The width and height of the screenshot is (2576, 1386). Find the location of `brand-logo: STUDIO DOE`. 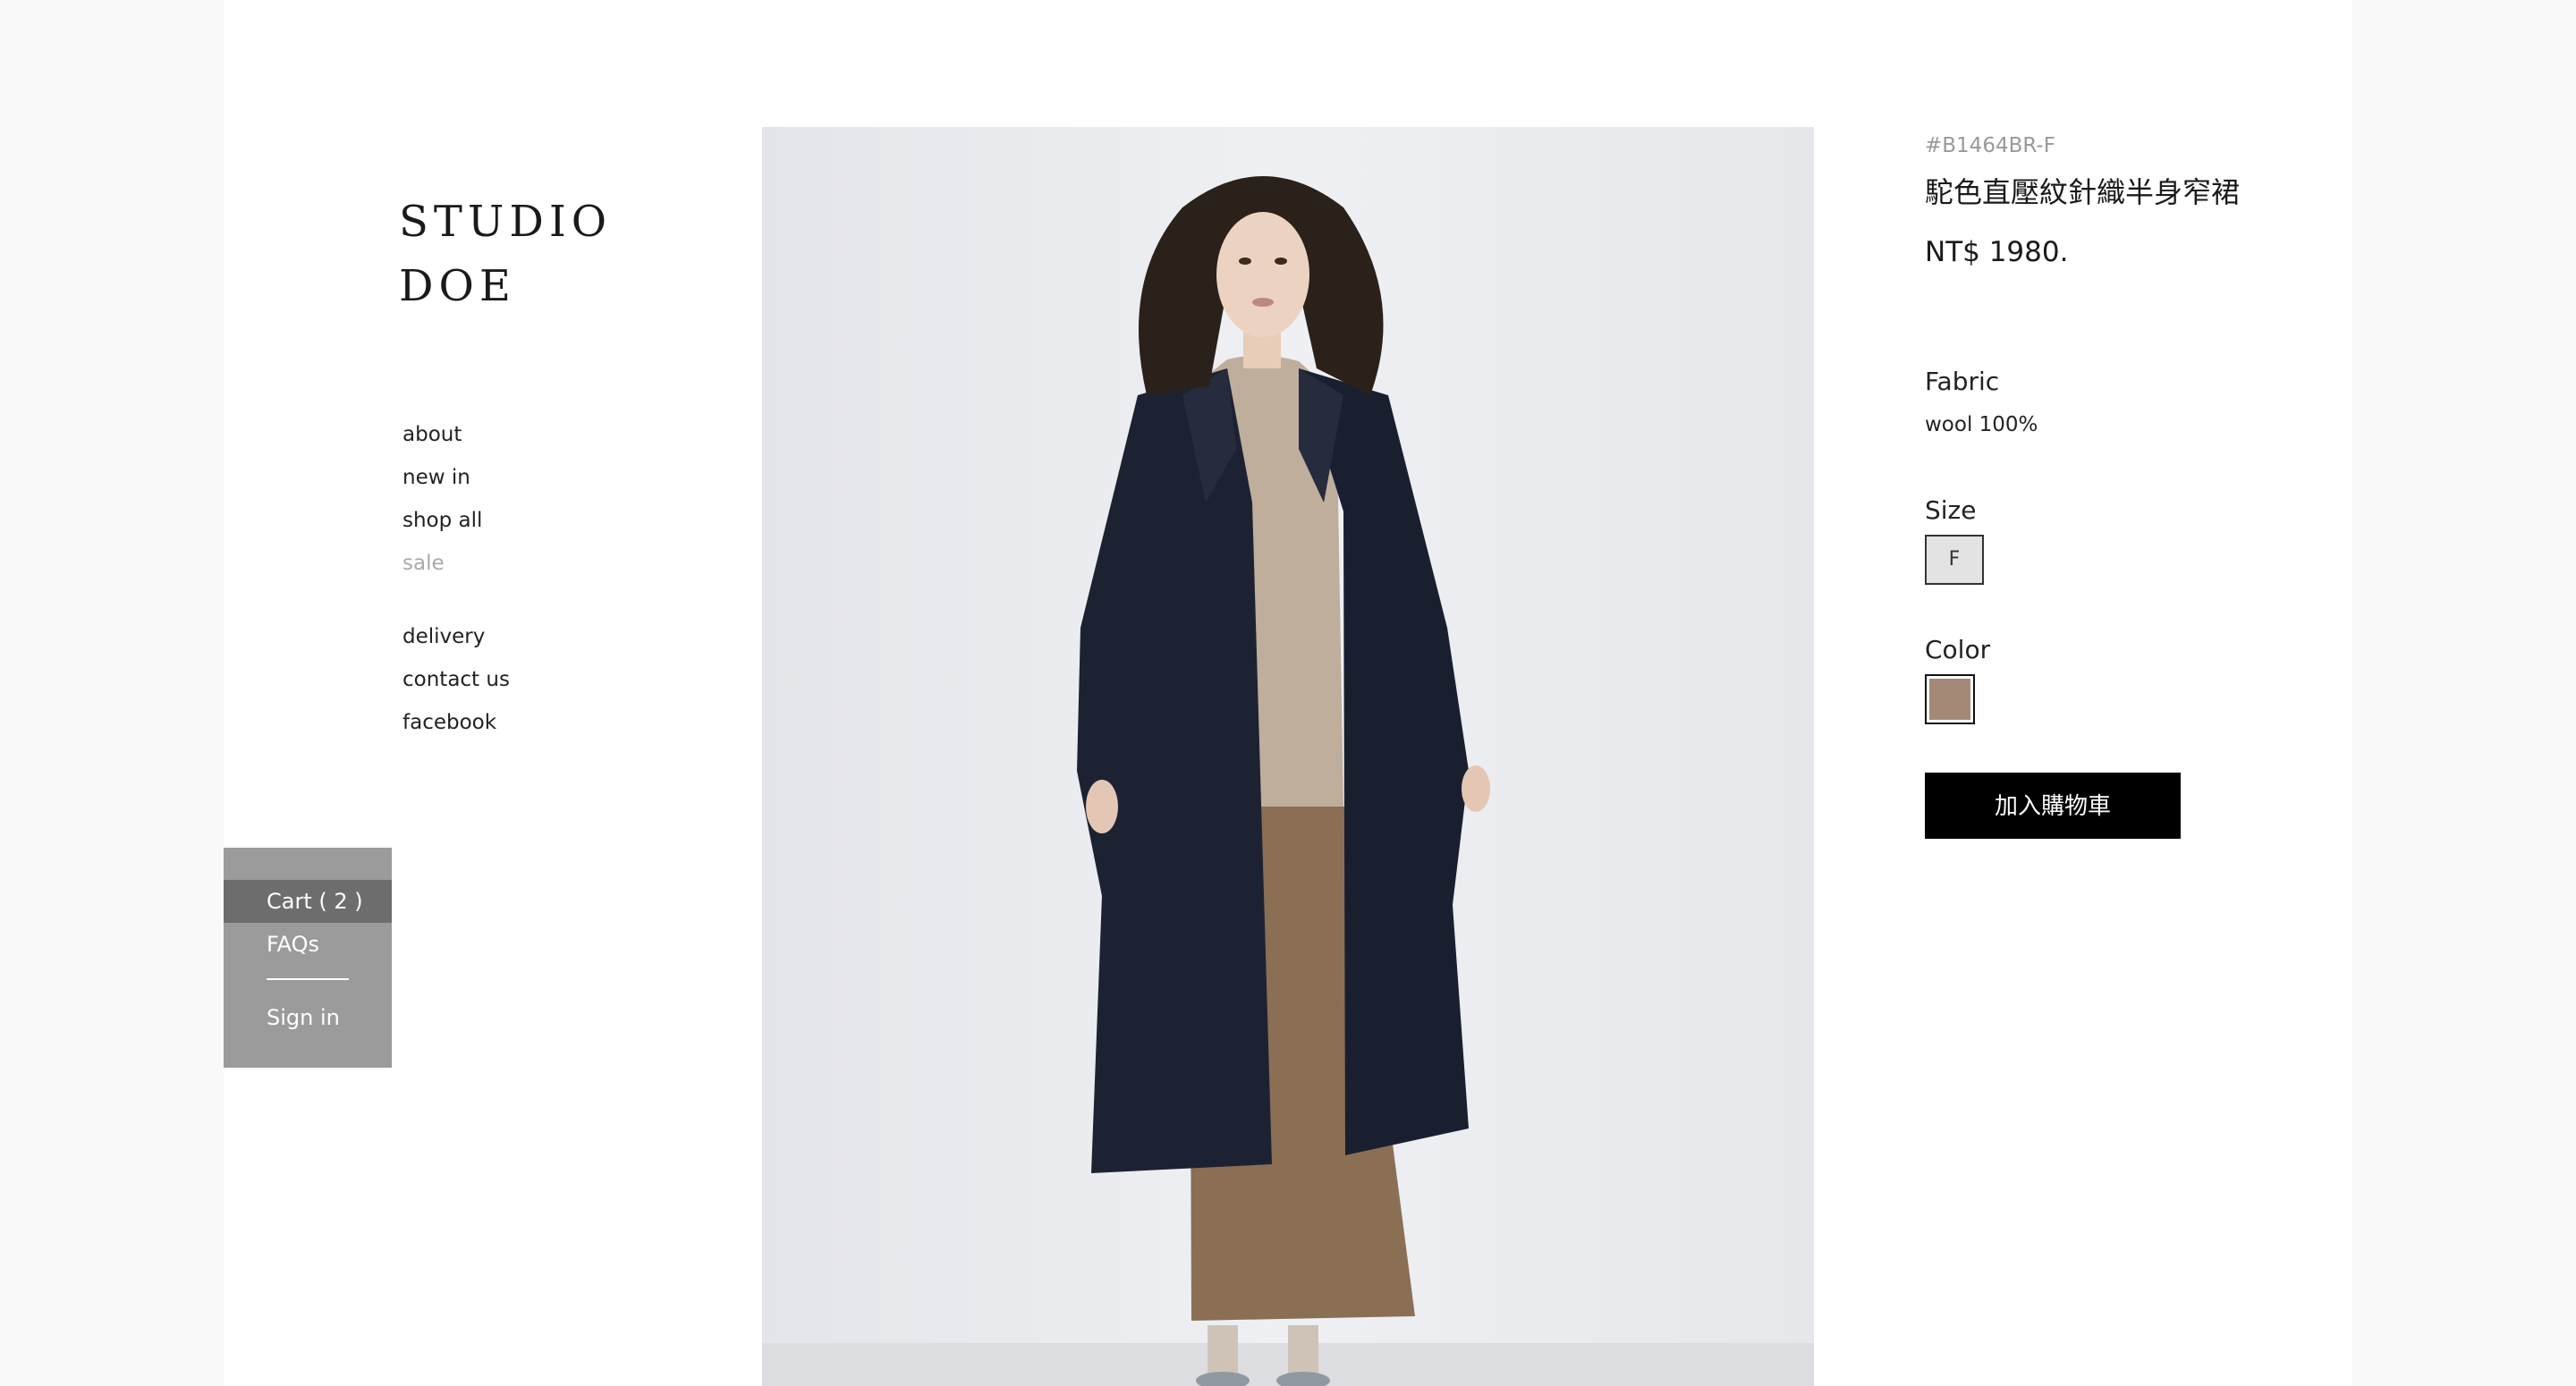

brand-logo: STUDIO DOE is located at coordinates (505, 254).